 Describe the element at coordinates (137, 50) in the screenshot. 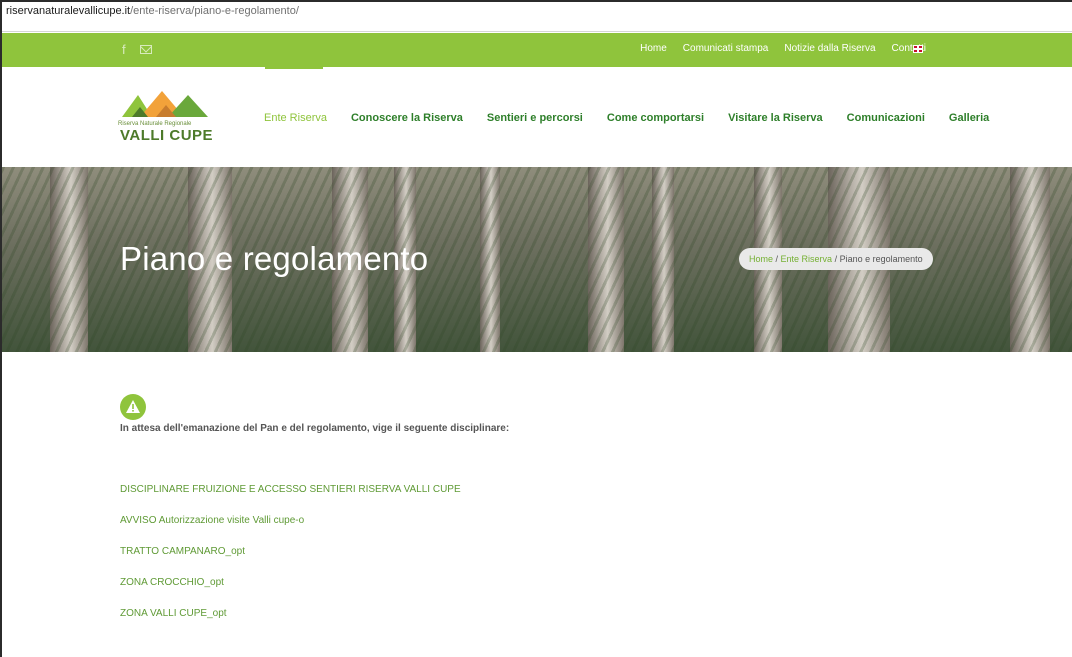

I see `social-links: f` at that location.